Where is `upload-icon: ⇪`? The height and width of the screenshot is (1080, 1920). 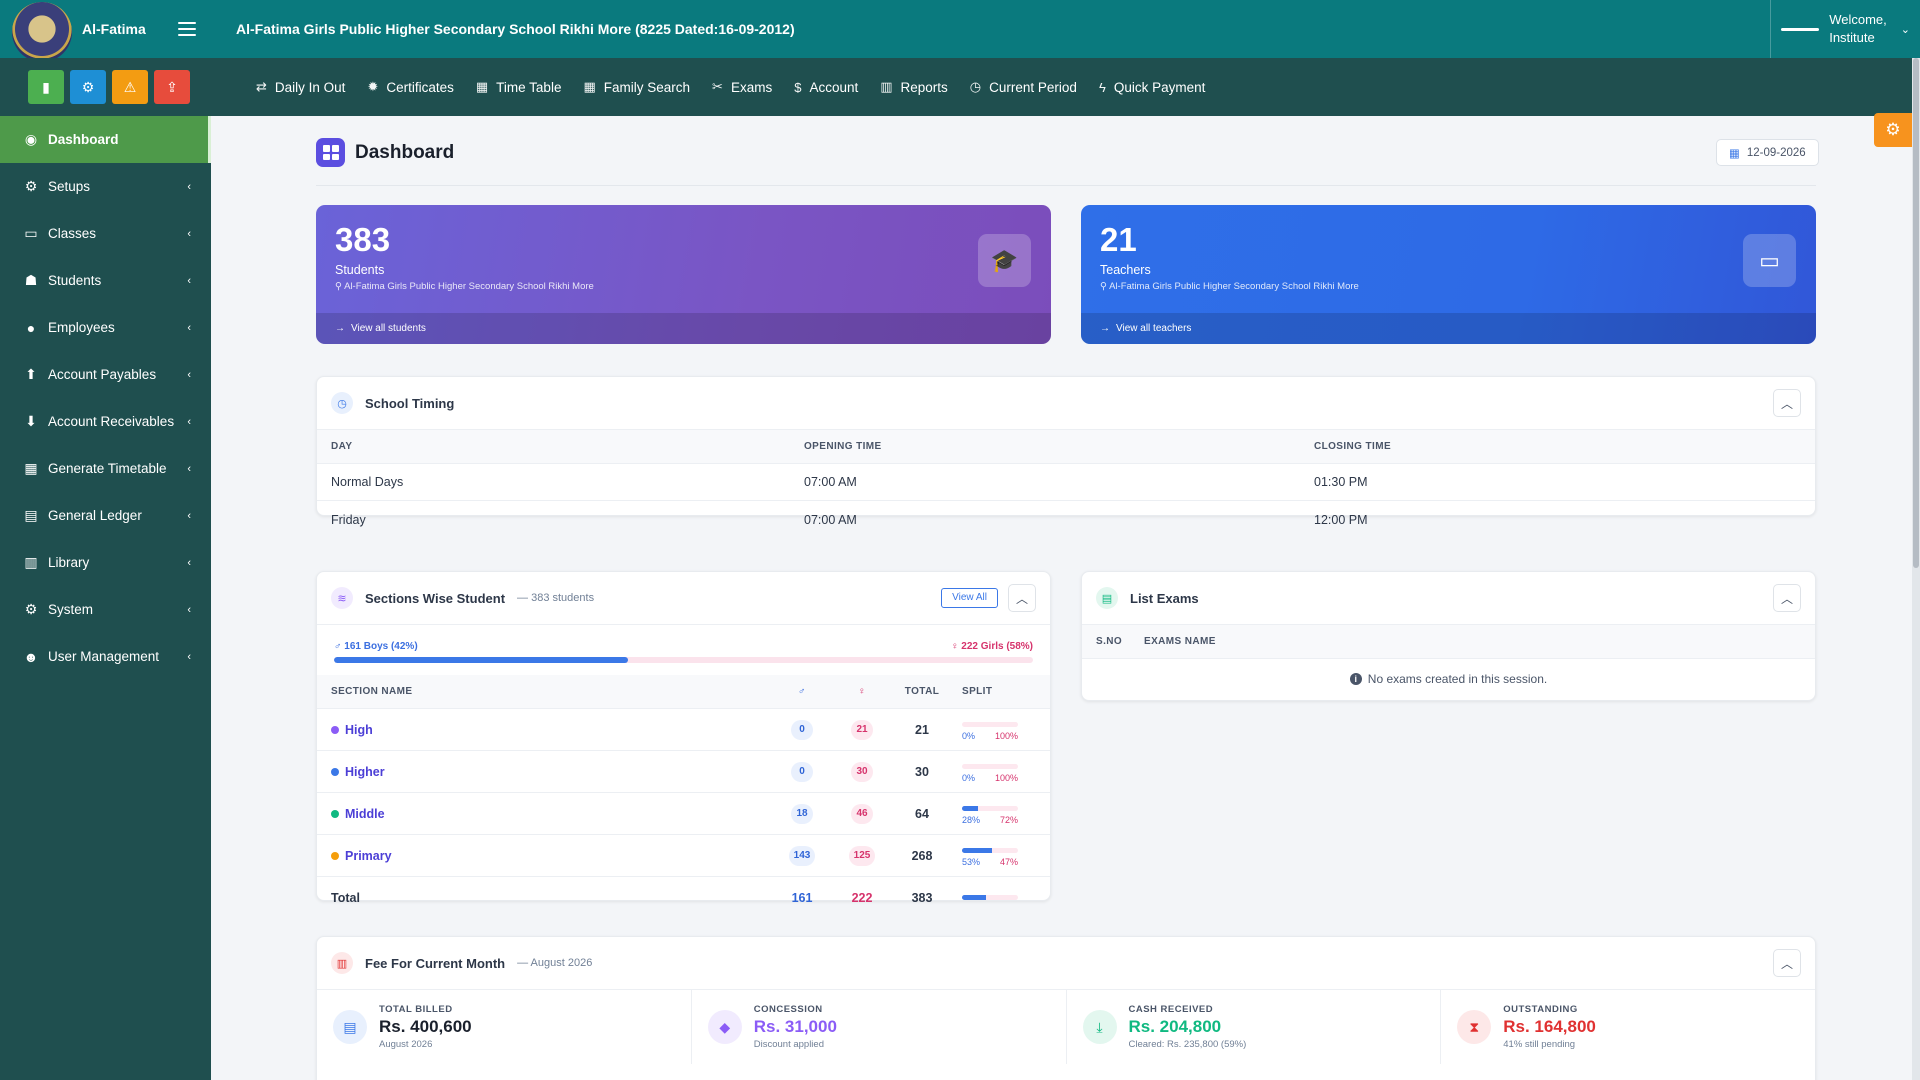 upload-icon: ⇪ is located at coordinates (172, 87).